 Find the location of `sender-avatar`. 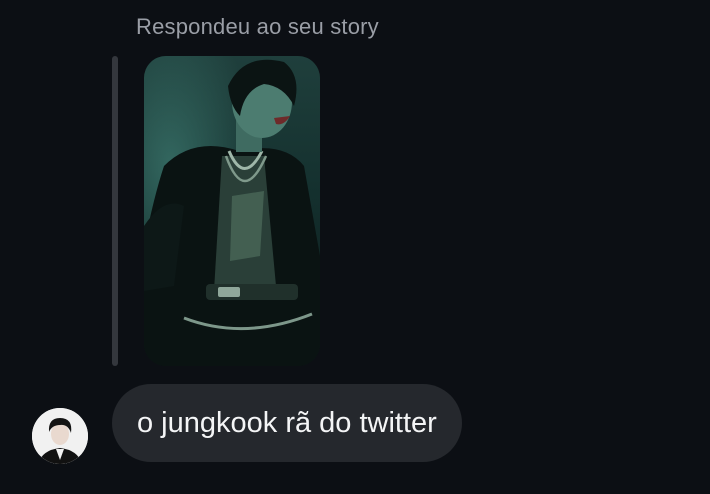

sender-avatar is located at coordinates (60, 436).